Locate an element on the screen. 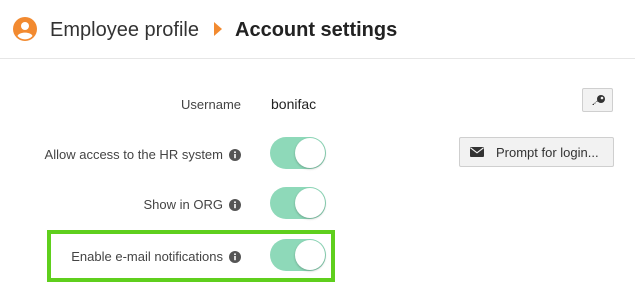  hr-access-toggle is located at coordinates (298, 153).